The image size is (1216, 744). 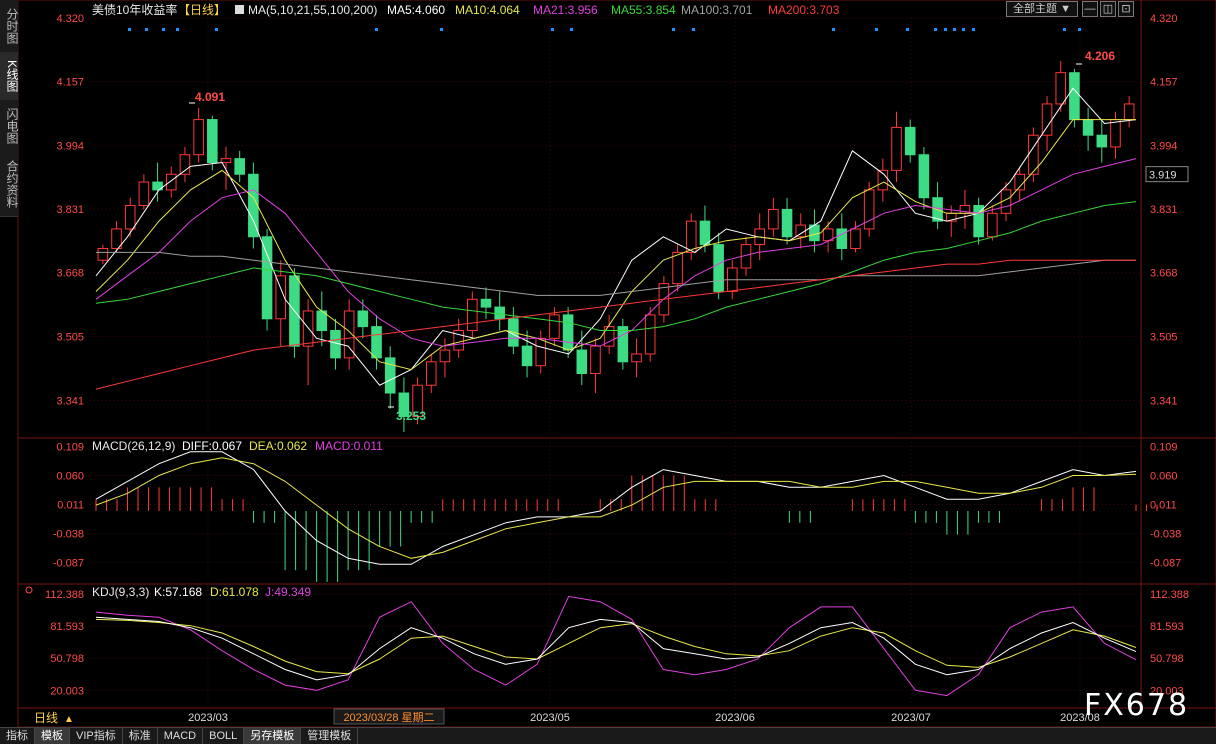 What do you see at coordinates (29, 590) in the screenshot?
I see `kdj-settings-icon` at bounding box center [29, 590].